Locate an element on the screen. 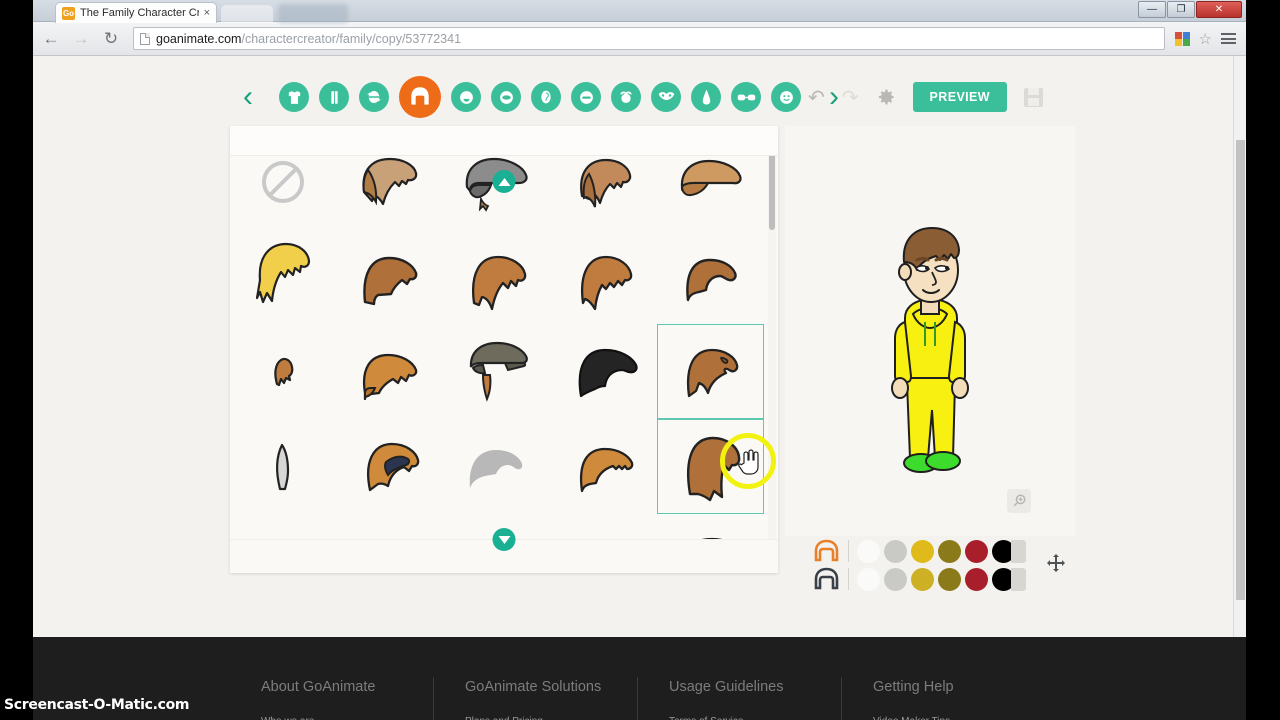  bookmark-star-icon: ☆ is located at coordinates (1205, 39).